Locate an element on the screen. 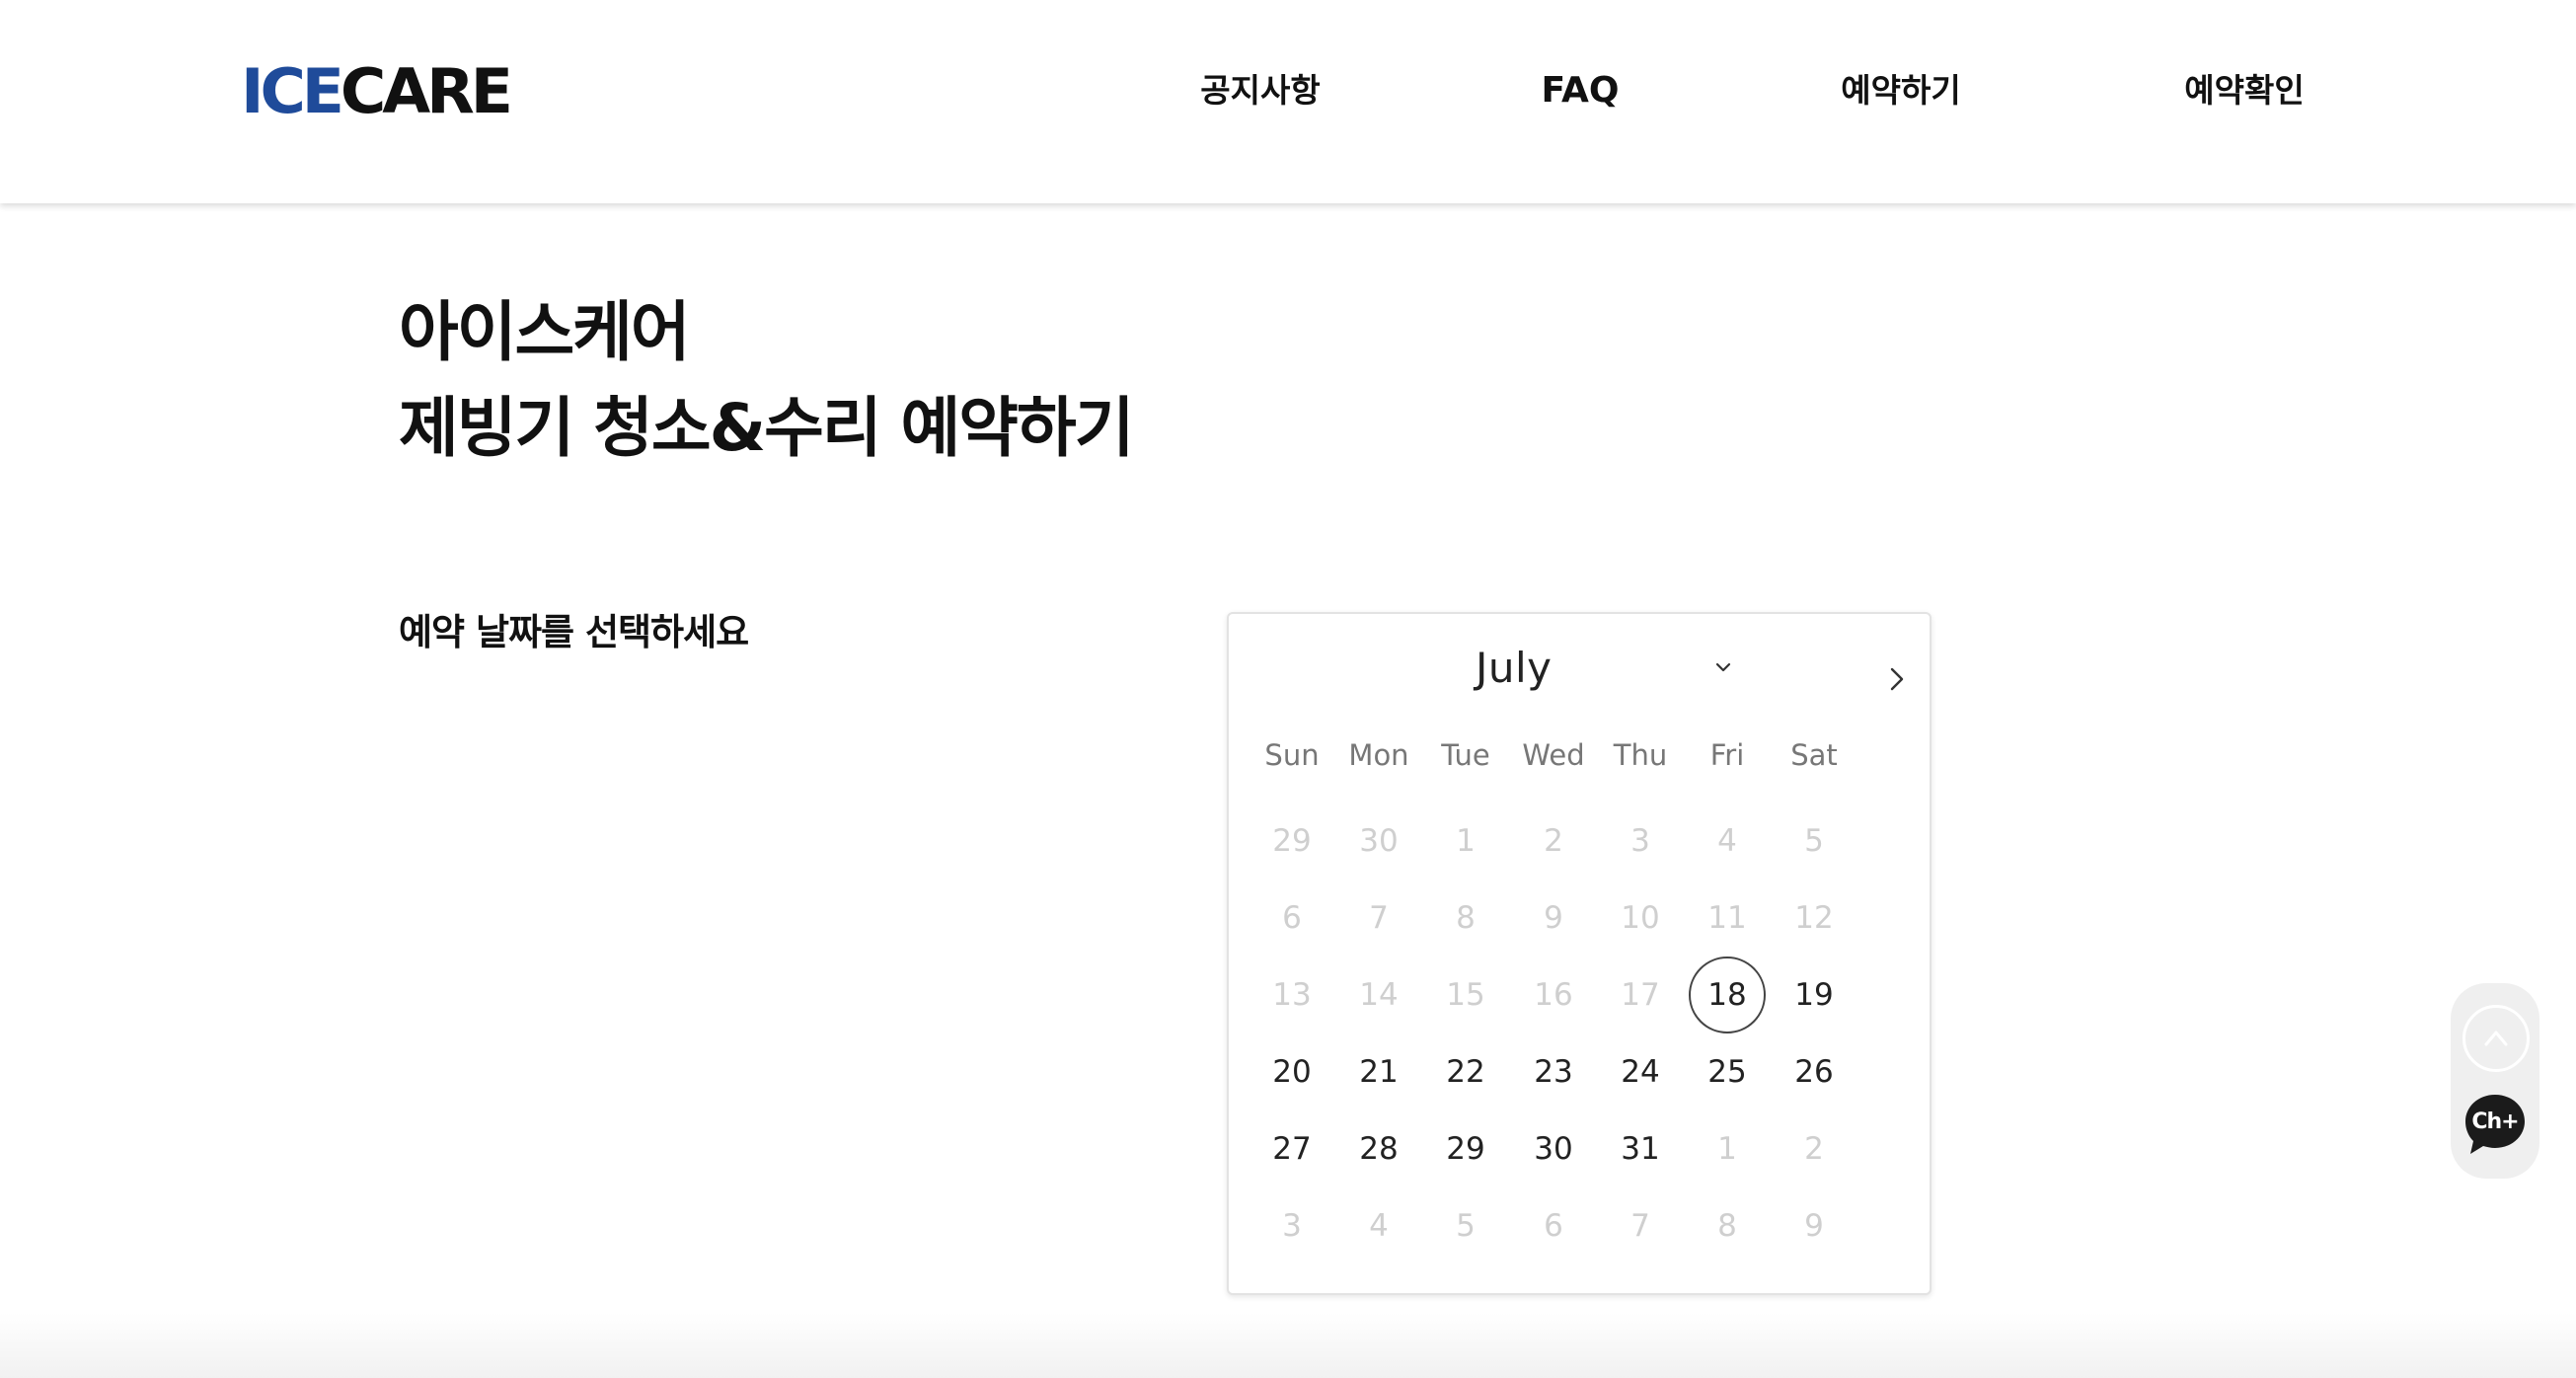  nav-notice-link: 공지사항 is located at coordinates (1260, 90).